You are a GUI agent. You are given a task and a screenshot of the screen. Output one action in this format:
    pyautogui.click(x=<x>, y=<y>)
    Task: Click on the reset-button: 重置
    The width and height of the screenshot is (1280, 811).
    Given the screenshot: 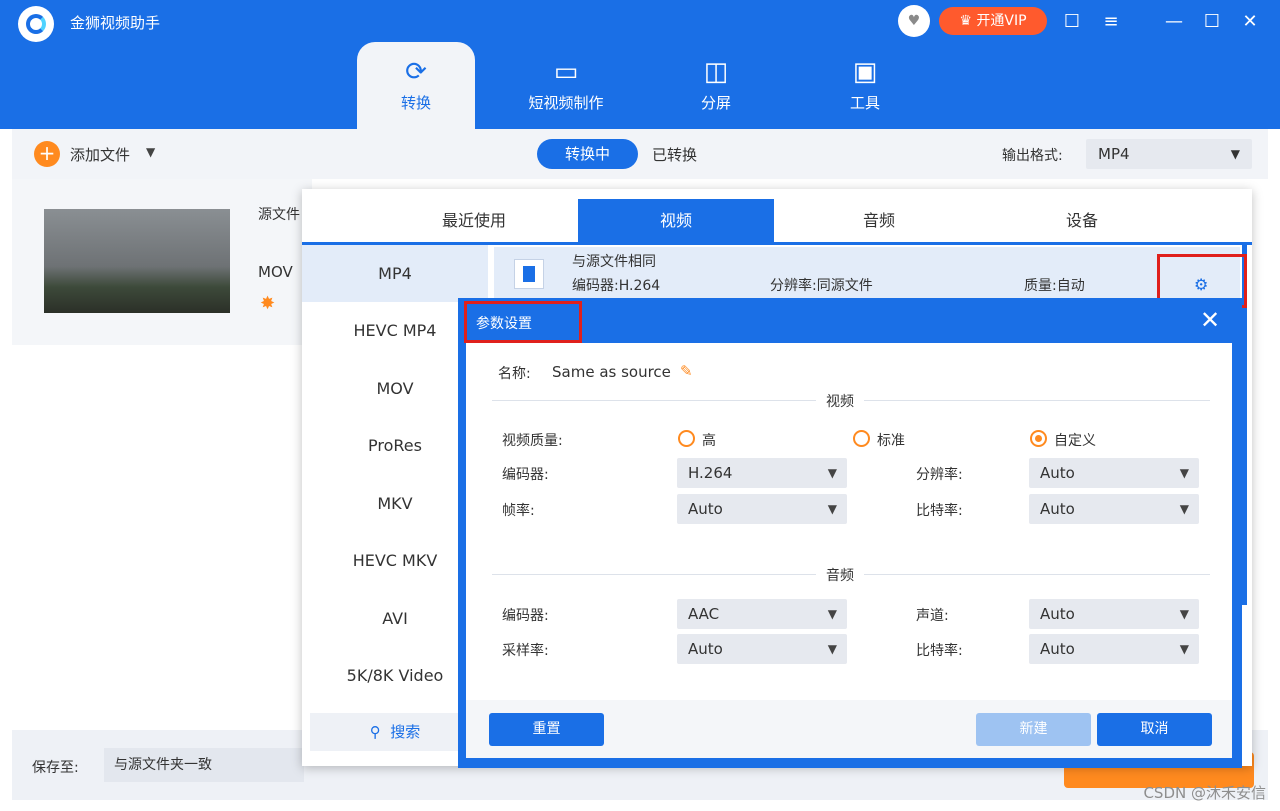 What is the action you would take?
    pyautogui.click(x=546, y=729)
    